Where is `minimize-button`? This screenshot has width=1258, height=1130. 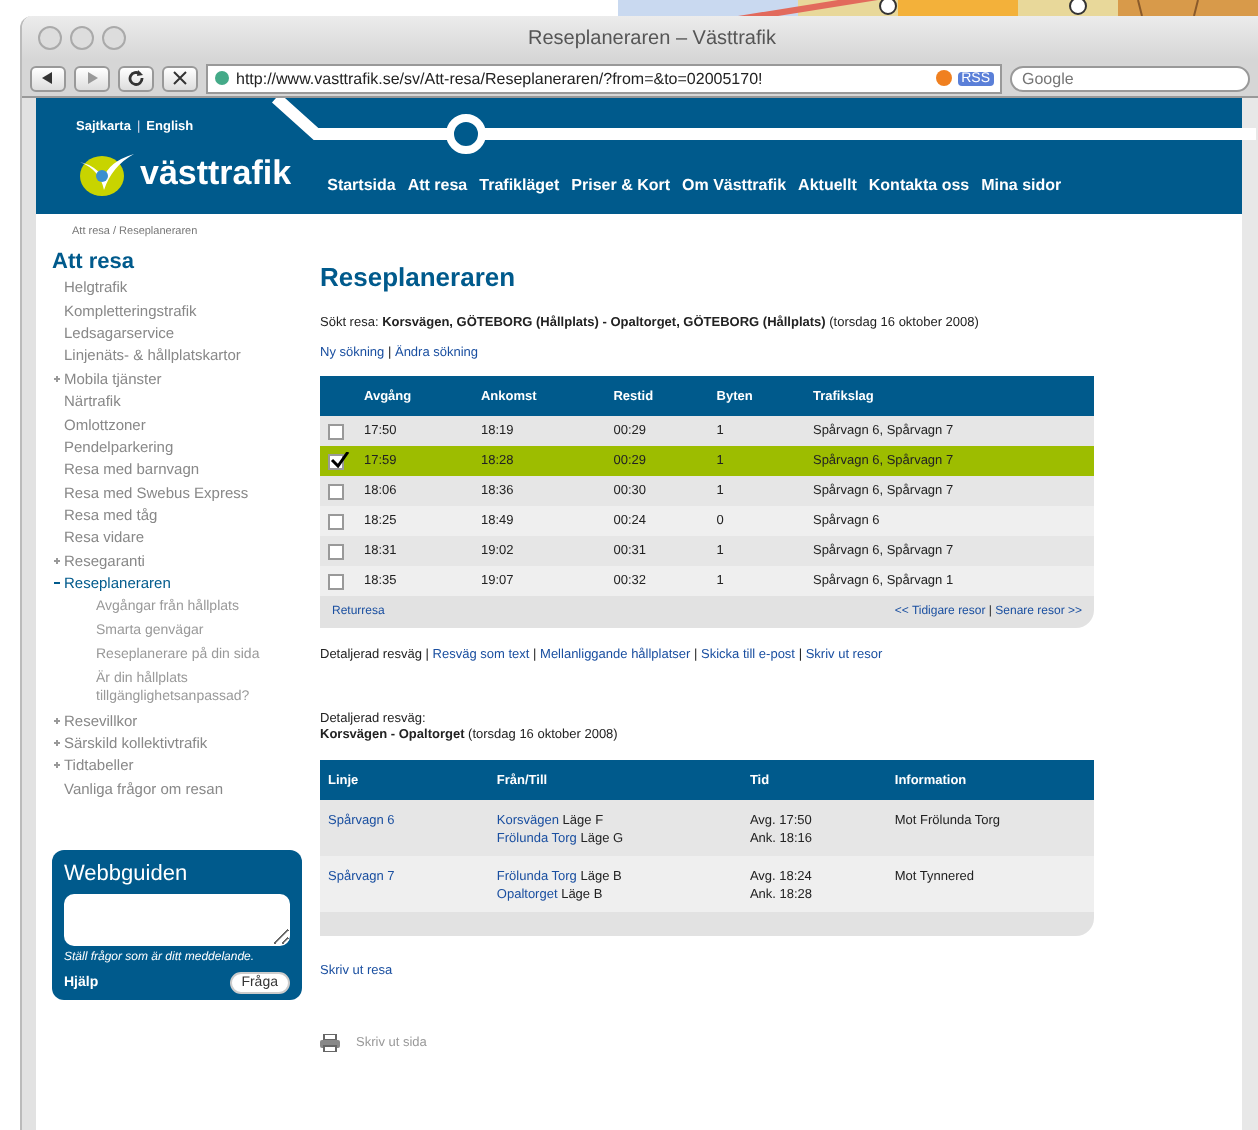 minimize-button is located at coordinates (82, 38).